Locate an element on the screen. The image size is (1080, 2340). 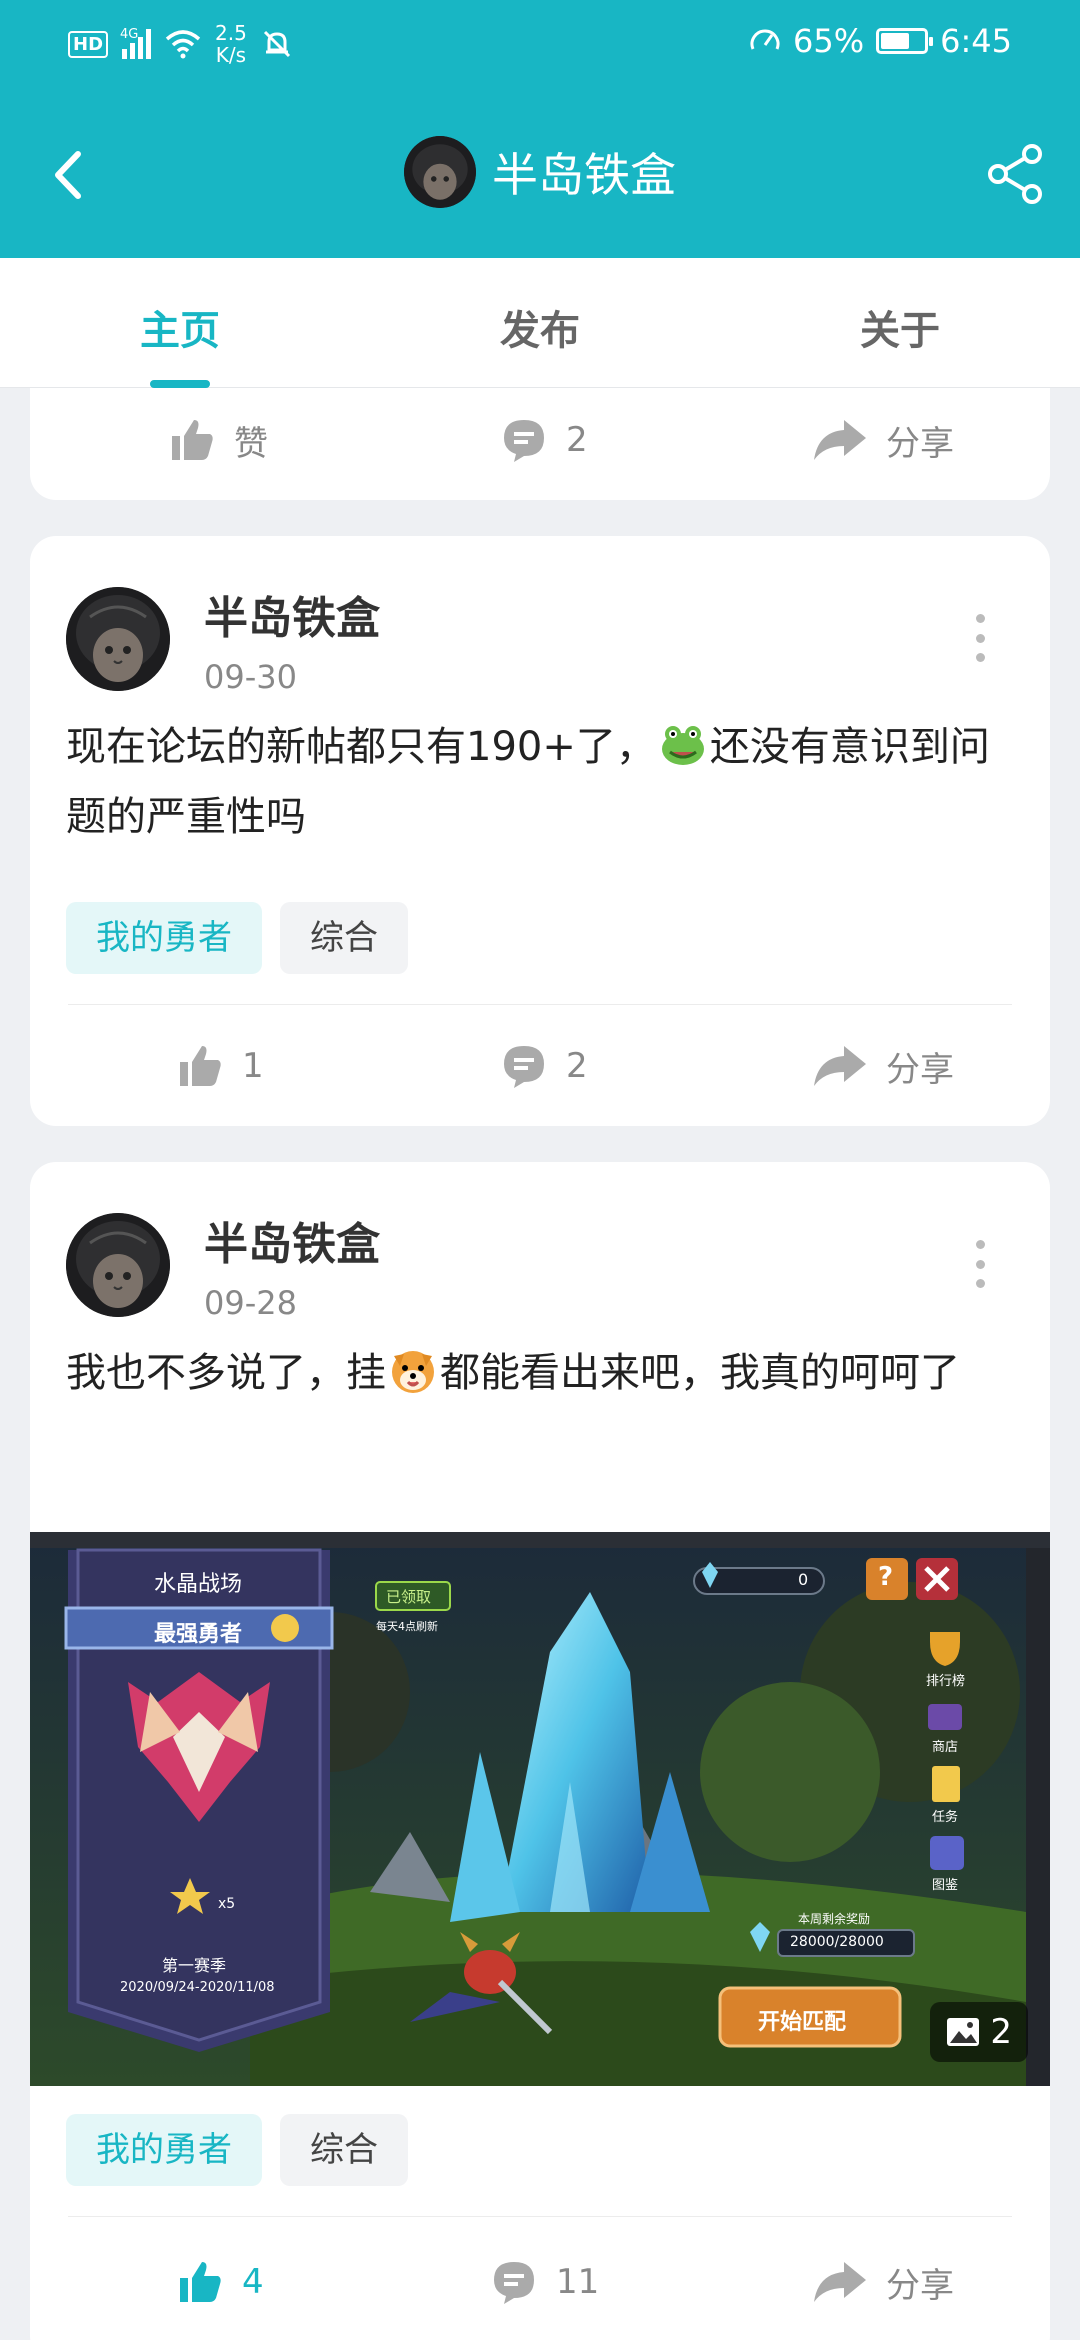
post-date: 09-28 is located at coordinates (250, 1303).